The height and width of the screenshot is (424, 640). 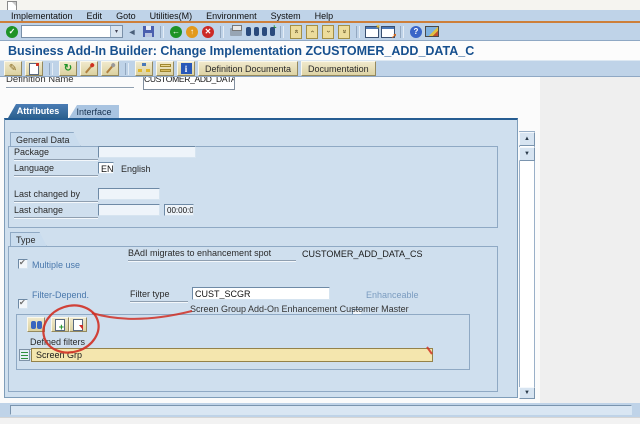 I want to click on previous-page-button: ‹, so click(x=312, y=31).